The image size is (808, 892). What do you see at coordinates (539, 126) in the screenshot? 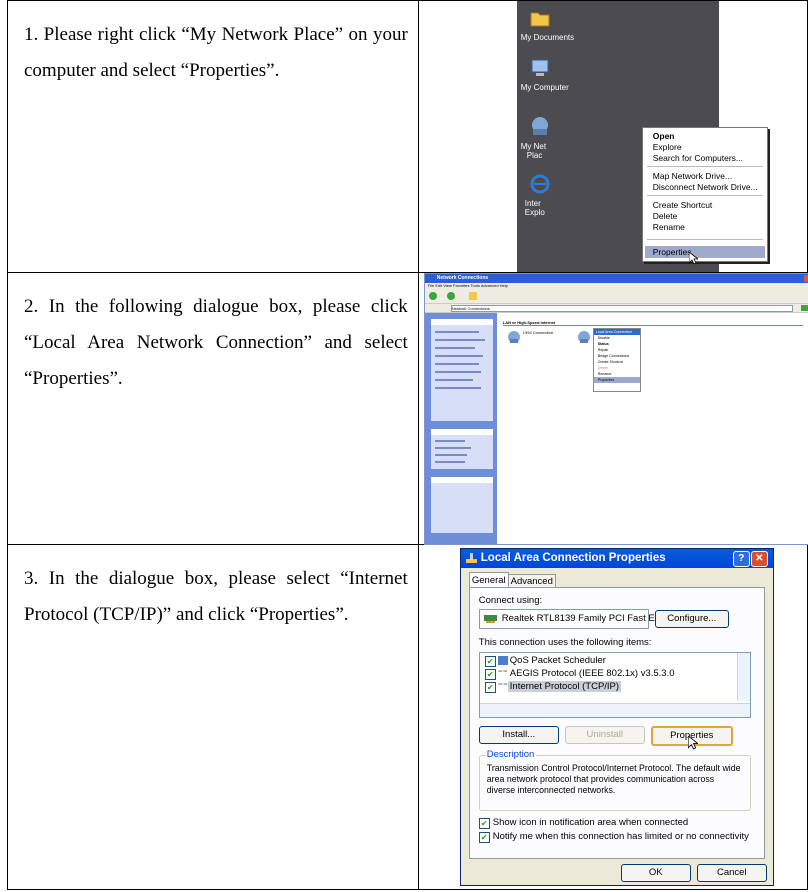
I see `network-icon` at bounding box center [539, 126].